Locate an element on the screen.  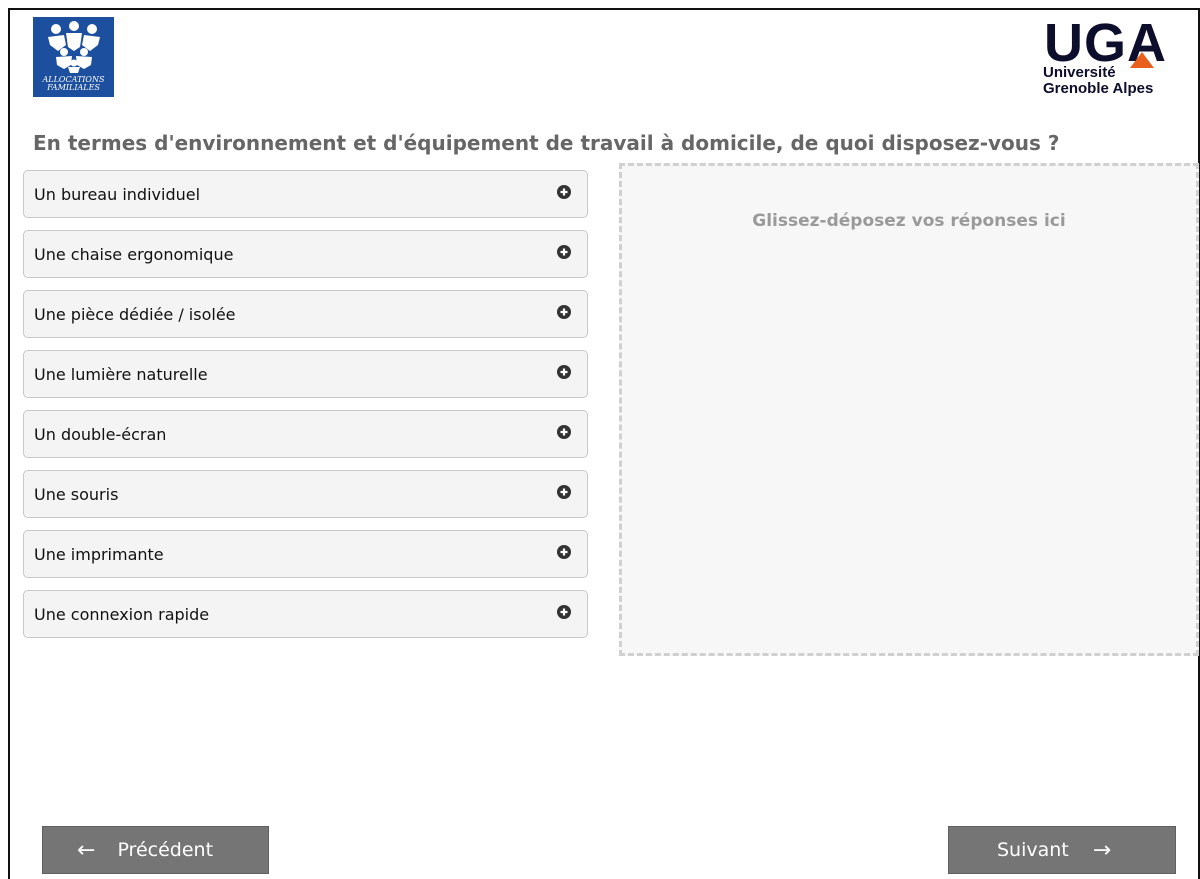
caf-logo: ALLOCATIONS FAMILIALES is located at coordinates (73, 57).